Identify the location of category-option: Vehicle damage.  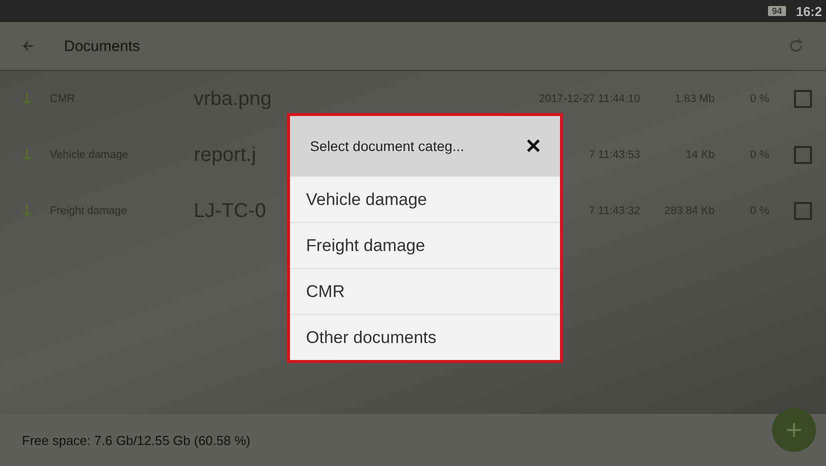
(425, 199).